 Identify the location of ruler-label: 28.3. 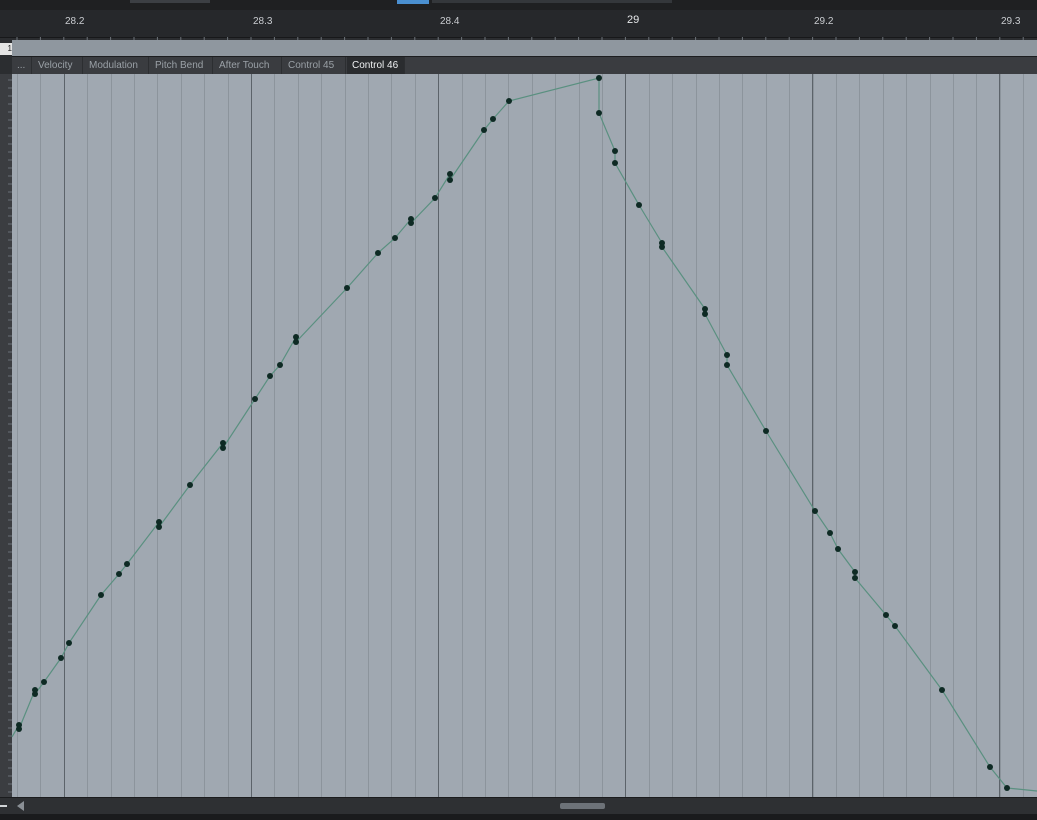
(263, 21).